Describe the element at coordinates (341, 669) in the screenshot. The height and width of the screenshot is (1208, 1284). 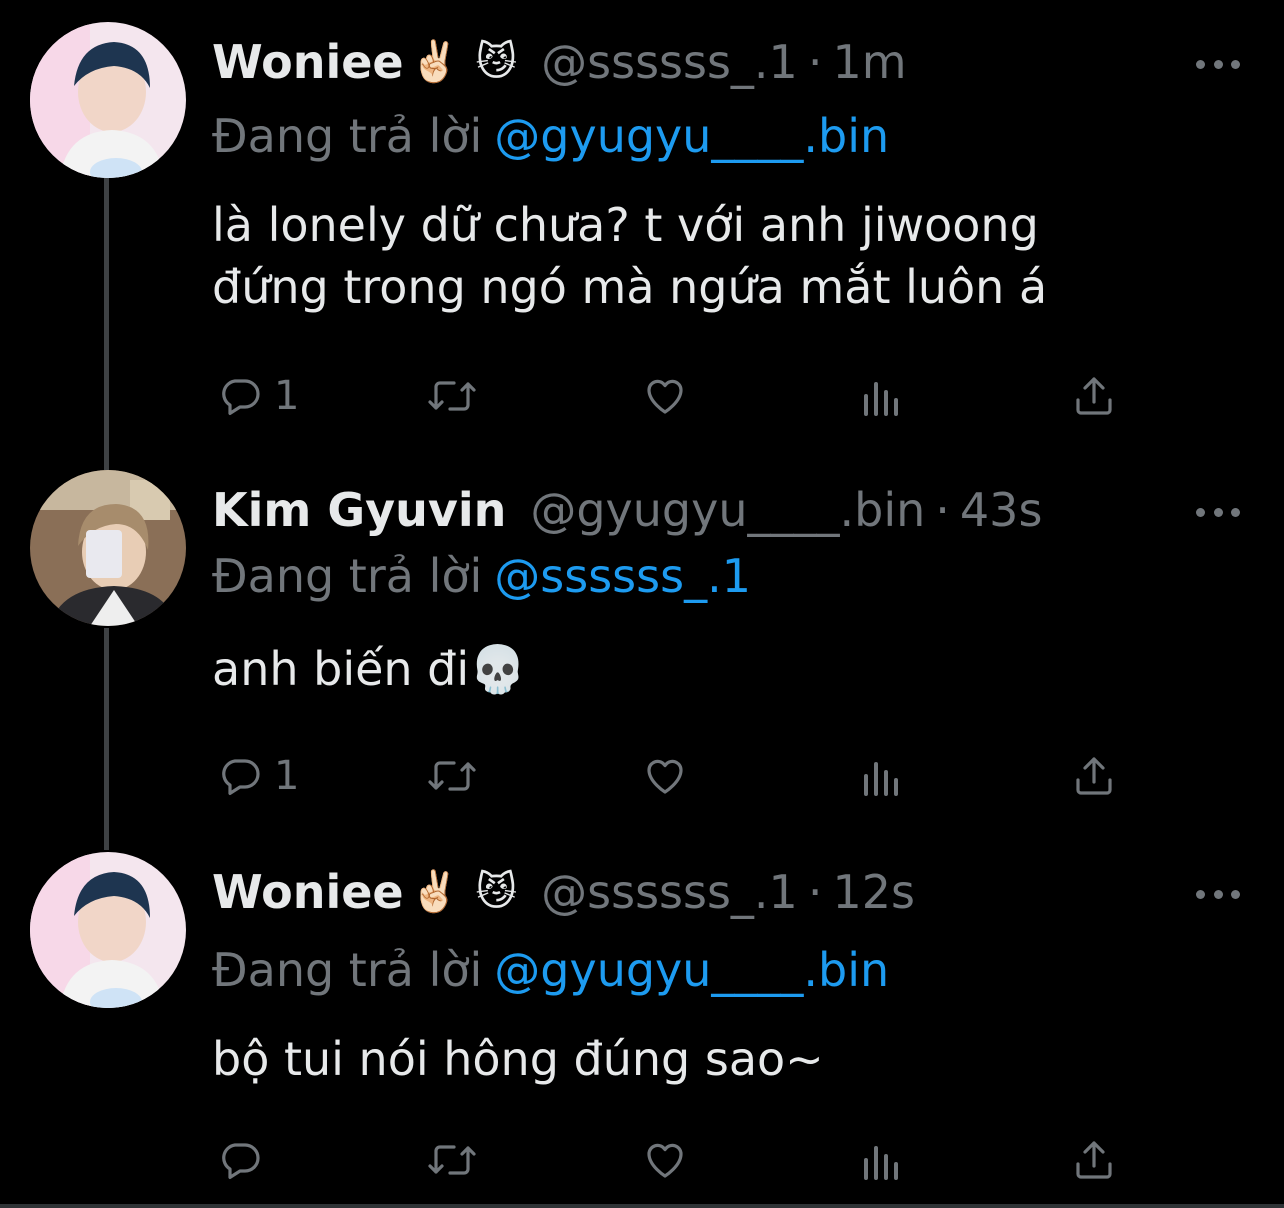
I see `tweet-text-content: anh biến đi` at that location.